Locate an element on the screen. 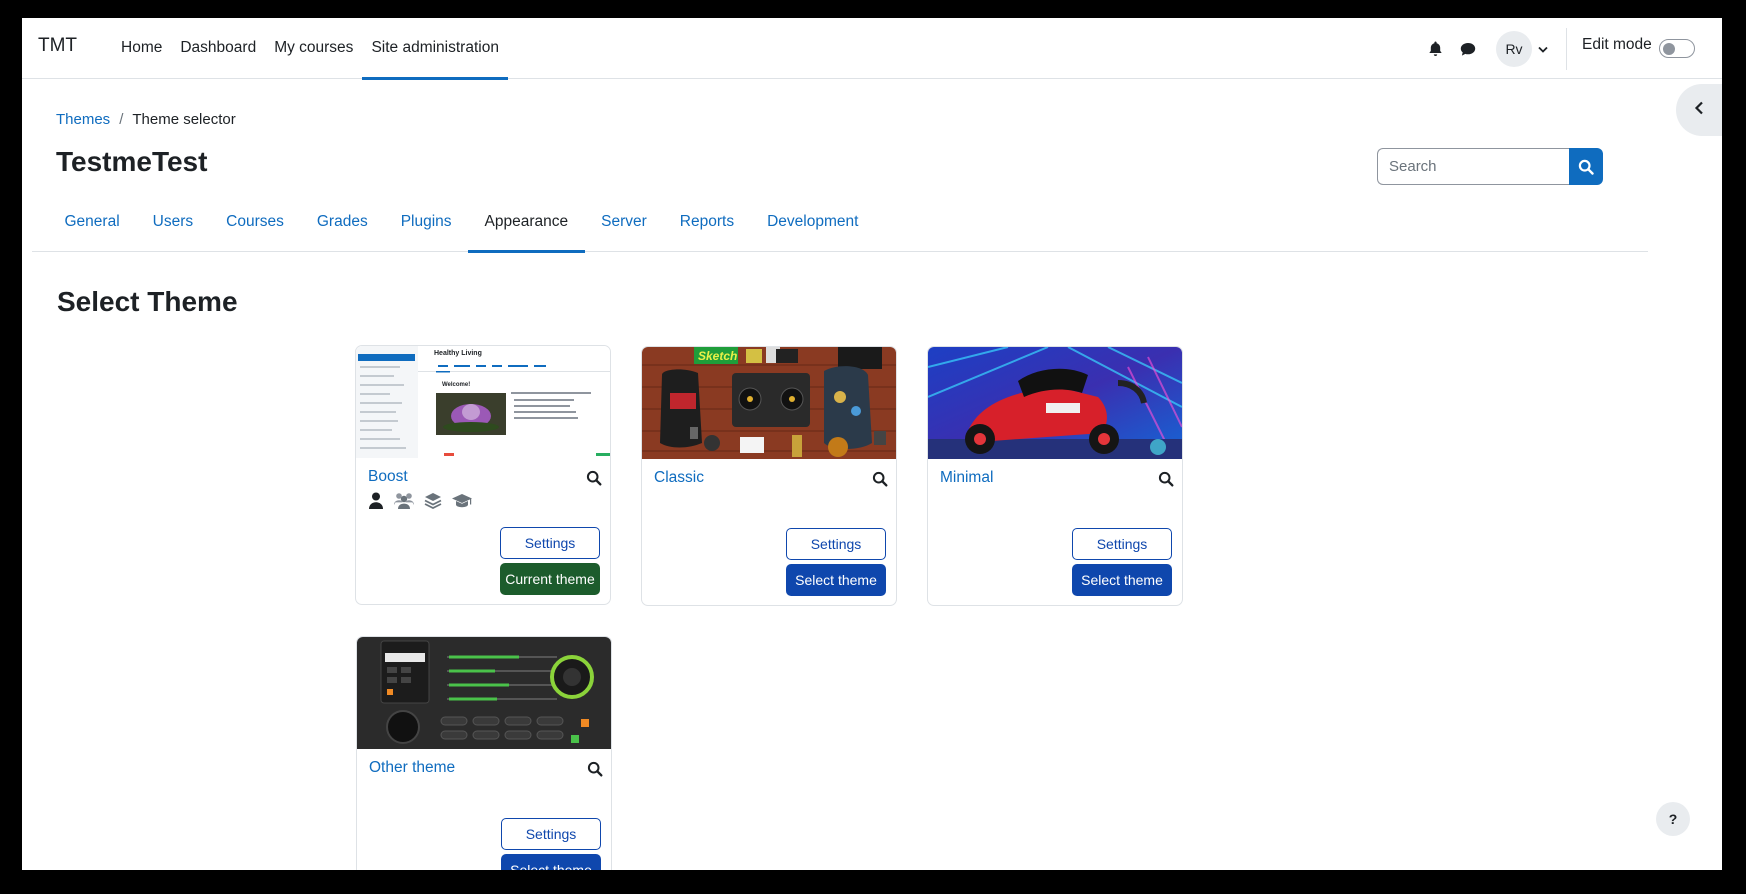  user-icon is located at coordinates (376, 503).